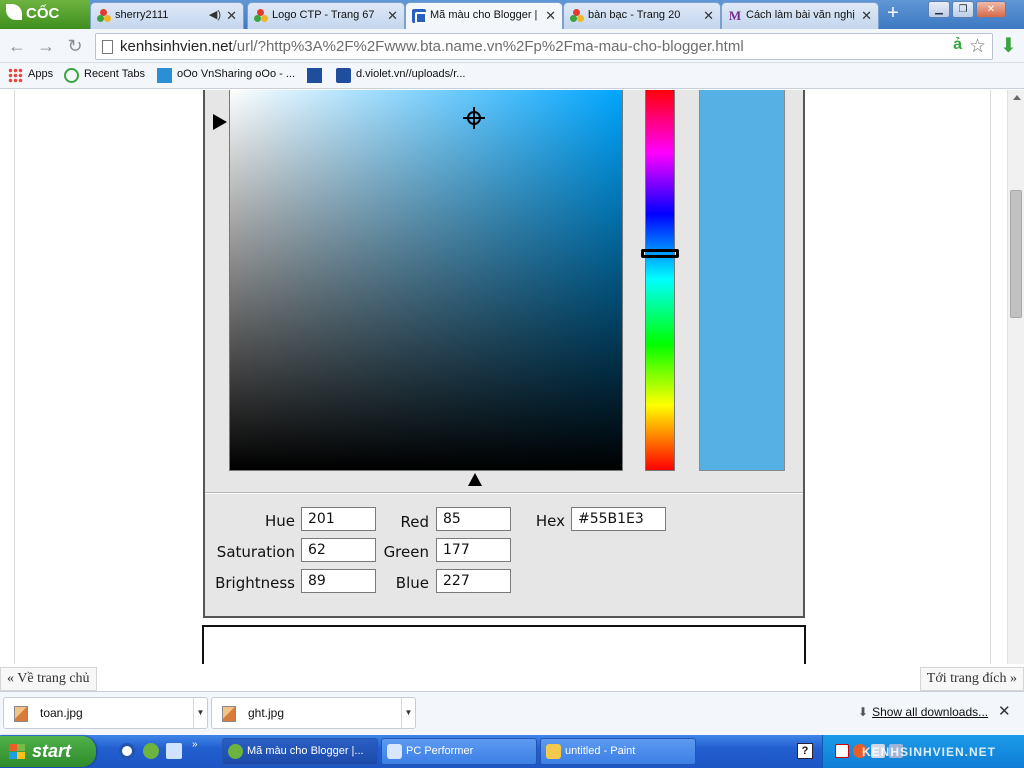 Image resolution: width=1024 pixels, height=768 pixels. What do you see at coordinates (313, 713) in the screenshot?
I see `download-item-ght: ght.jpg ▼` at bounding box center [313, 713].